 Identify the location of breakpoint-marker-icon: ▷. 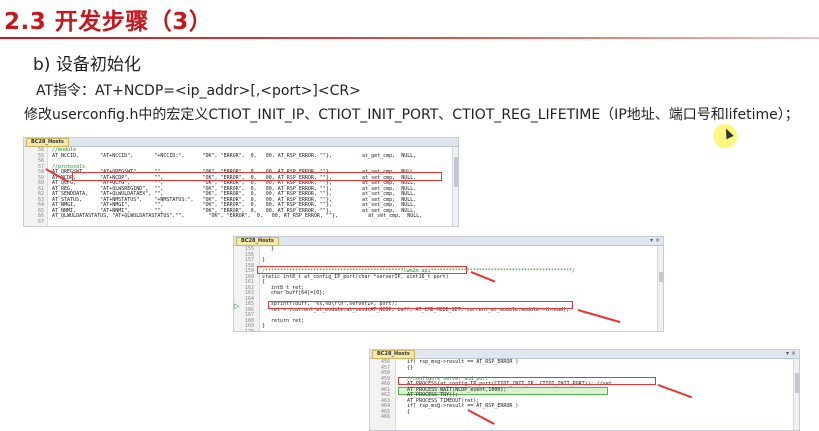
(237, 306).